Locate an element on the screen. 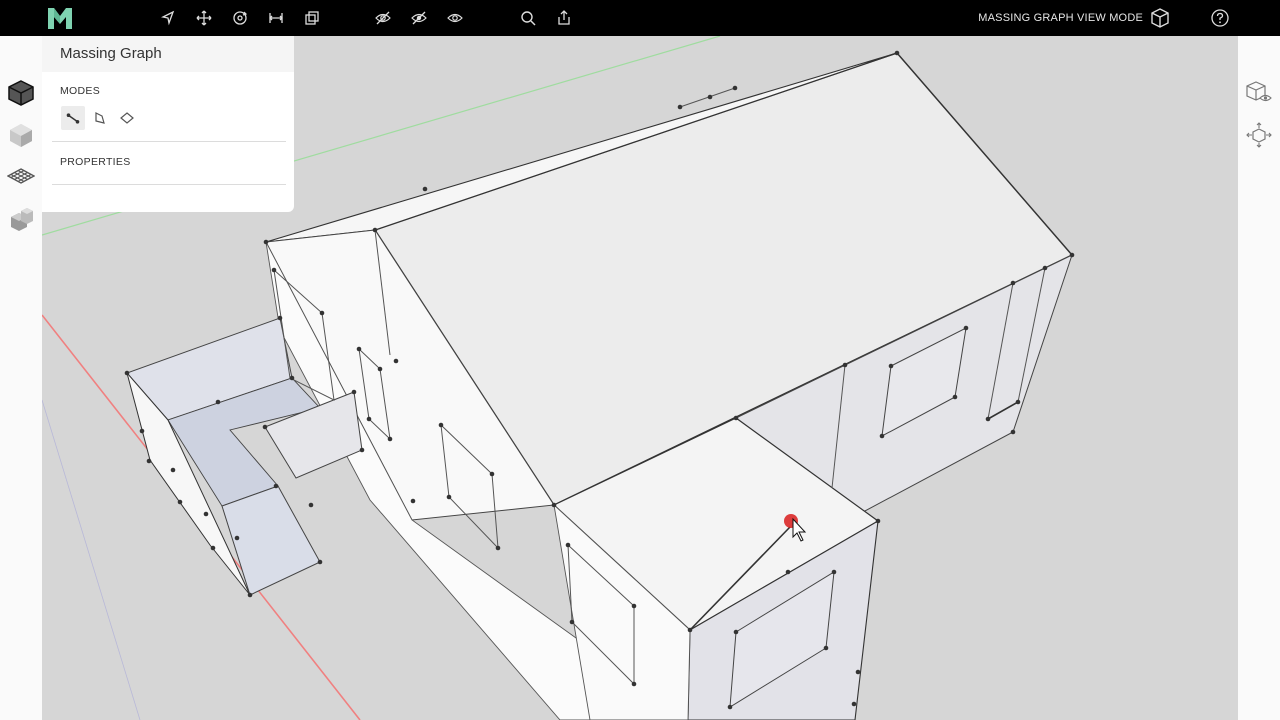  cube-outline-icon is located at coordinates (1160, 18).